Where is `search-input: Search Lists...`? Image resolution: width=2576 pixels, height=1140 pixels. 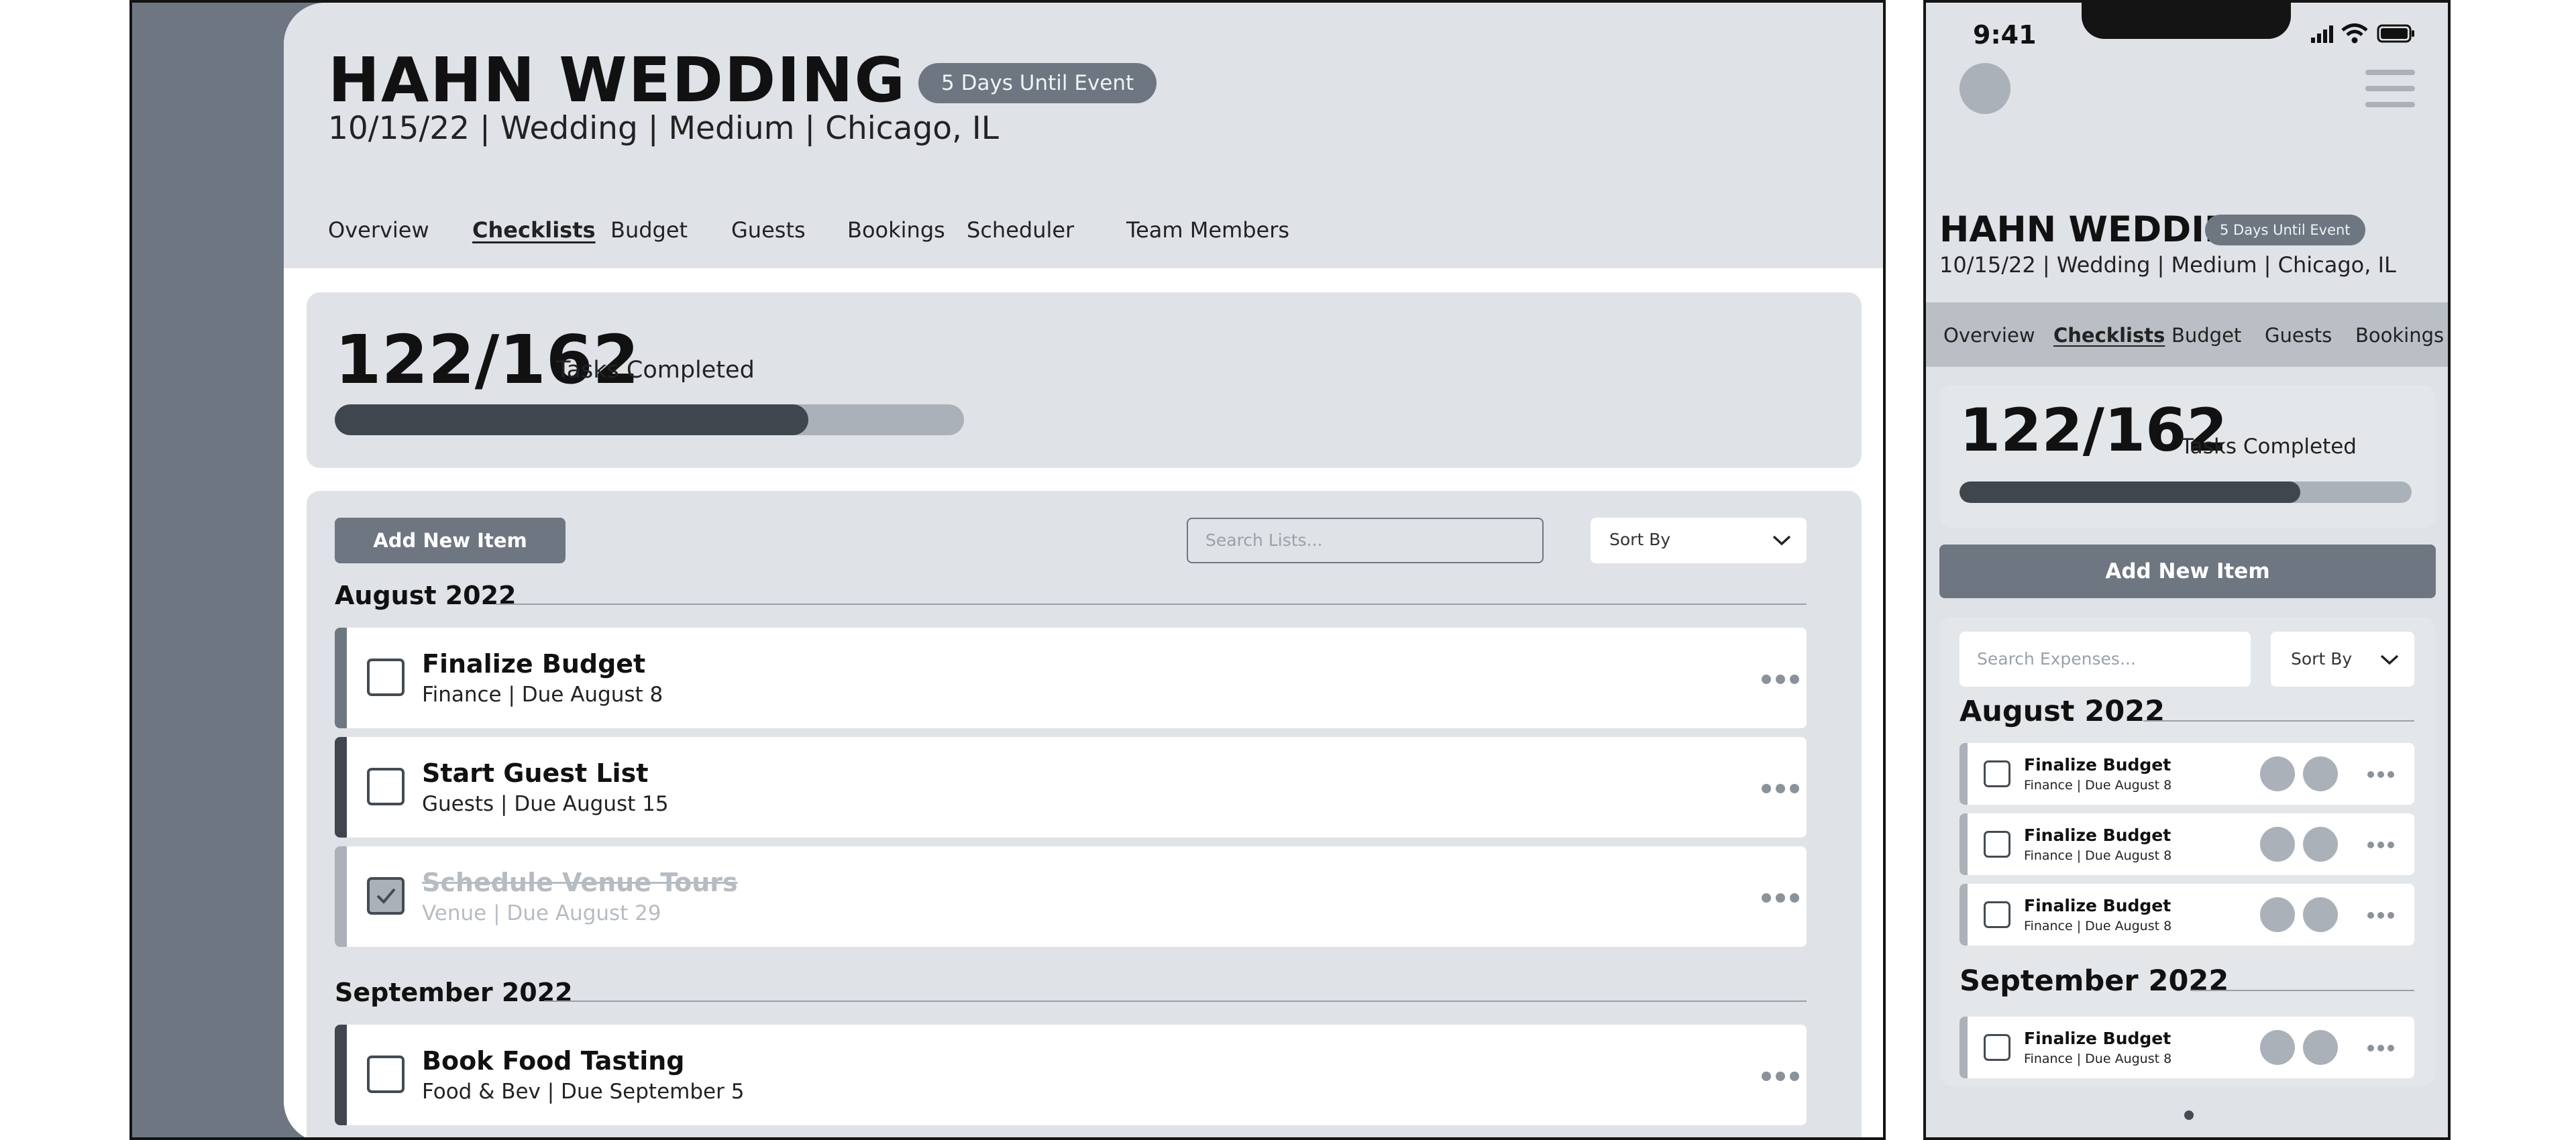 search-input: Search Lists... is located at coordinates (1365, 540).